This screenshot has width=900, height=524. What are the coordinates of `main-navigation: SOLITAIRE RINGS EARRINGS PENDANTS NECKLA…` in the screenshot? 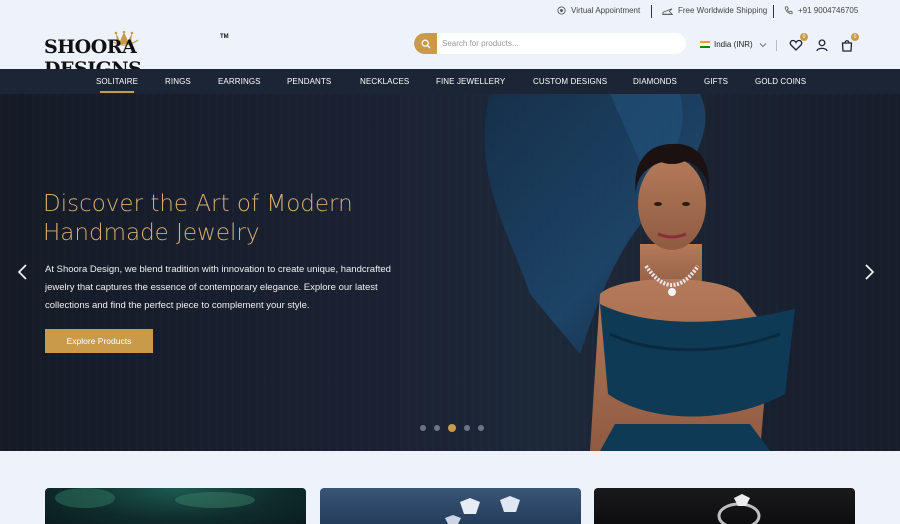 It's located at (450, 81).